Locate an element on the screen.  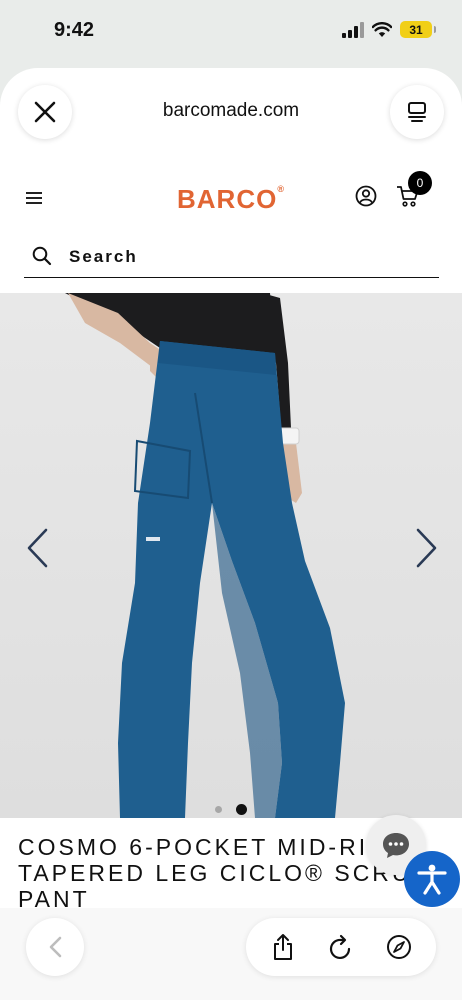
chevron-right-icon is located at coordinates (427, 548).